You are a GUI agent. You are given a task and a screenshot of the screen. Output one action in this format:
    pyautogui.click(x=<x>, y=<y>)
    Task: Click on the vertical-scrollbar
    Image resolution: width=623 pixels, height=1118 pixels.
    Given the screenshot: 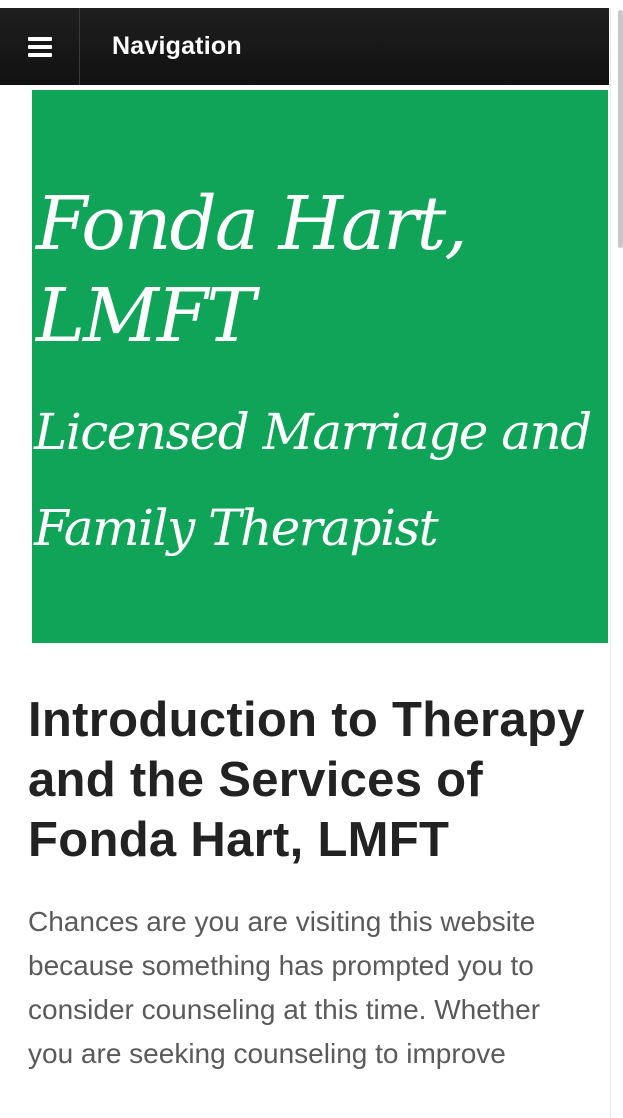 What is the action you would take?
    pyautogui.click(x=616, y=563)
    